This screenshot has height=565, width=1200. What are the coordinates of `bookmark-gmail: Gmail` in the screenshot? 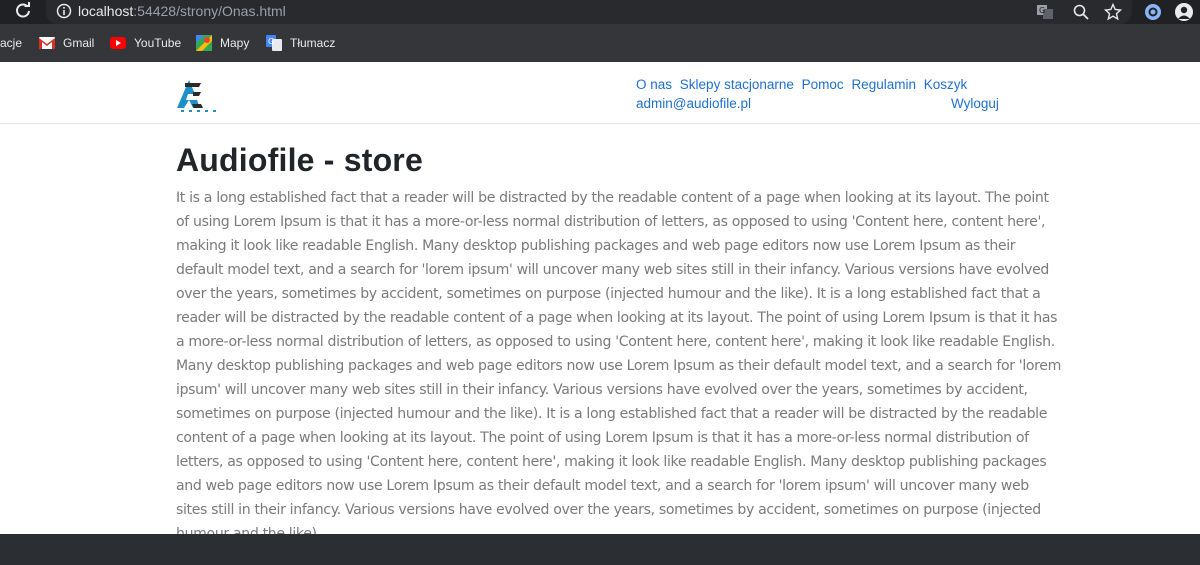 It's located at (66, 43).